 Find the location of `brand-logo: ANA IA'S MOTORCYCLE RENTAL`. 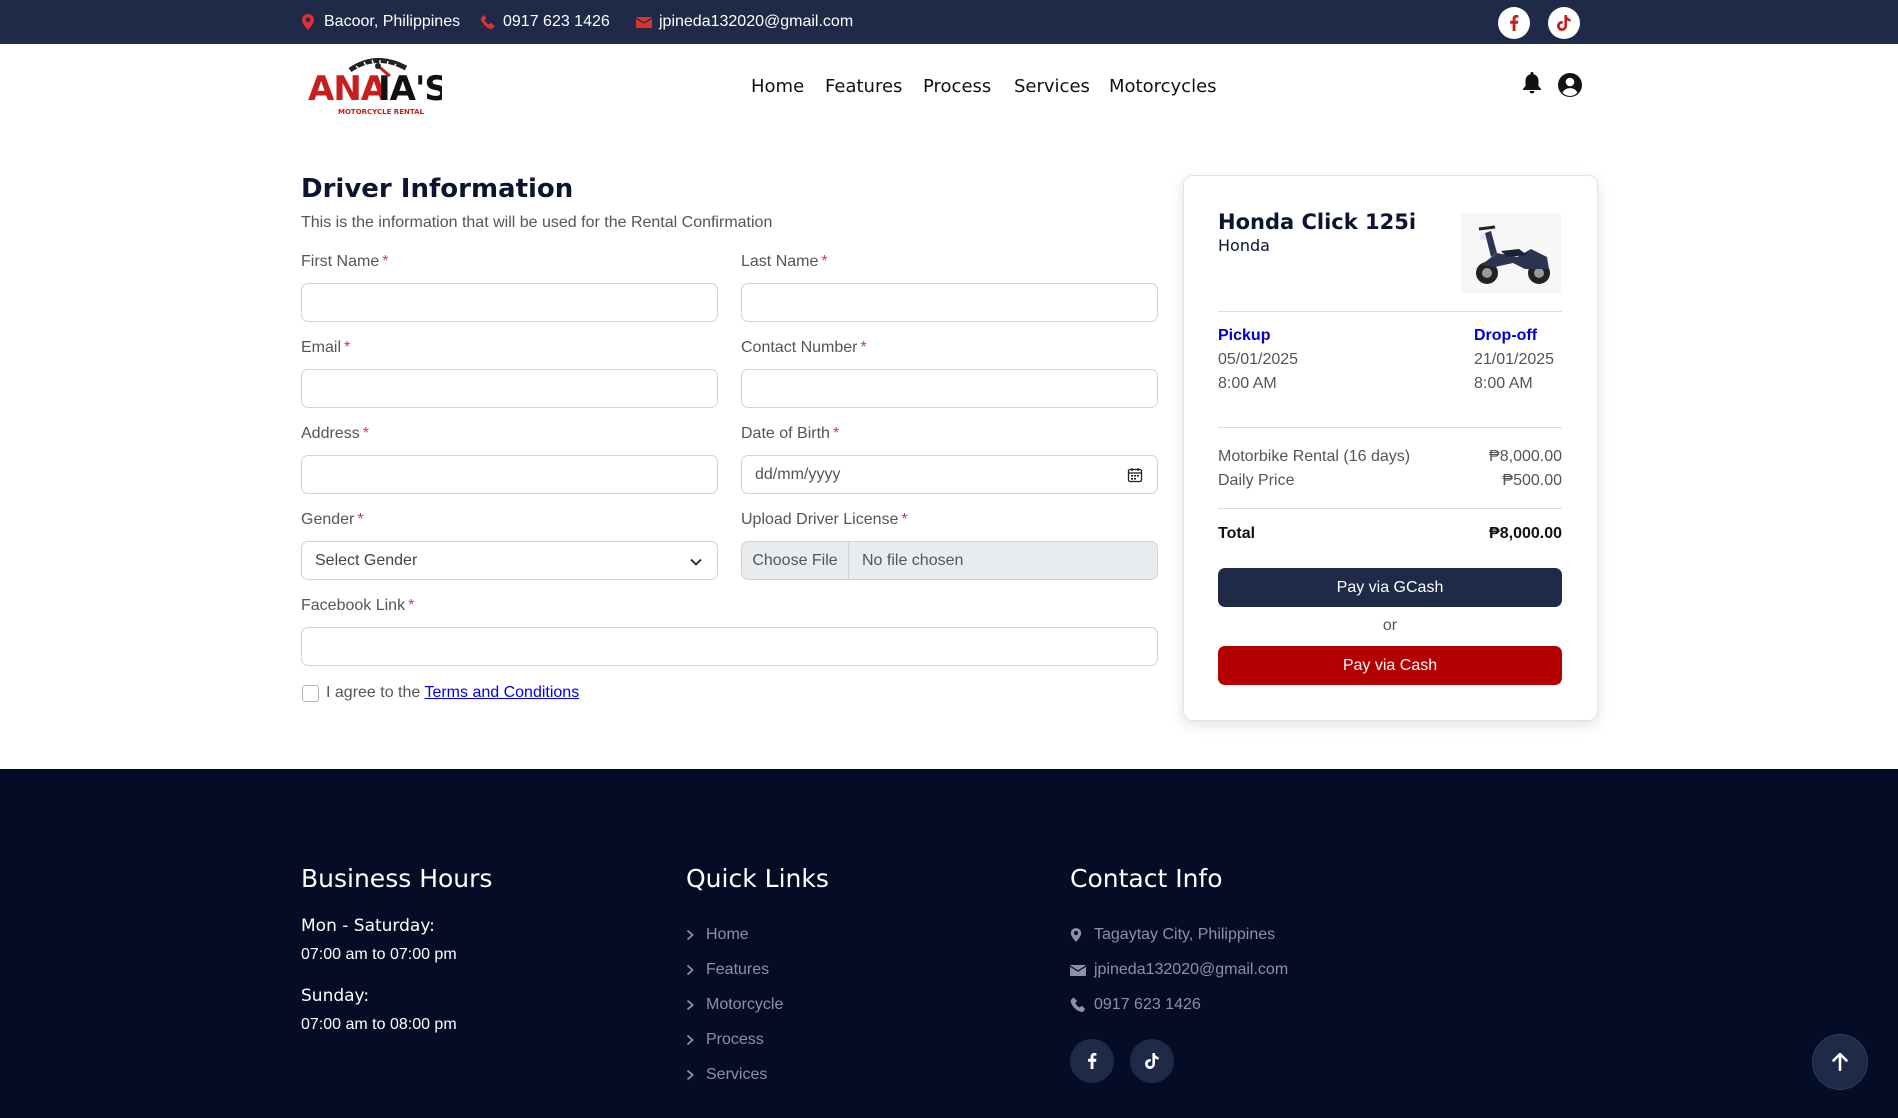

brand-logo: ANA IA'S MOTORCYCLE RENTAL is located at coordinates (377, 87).